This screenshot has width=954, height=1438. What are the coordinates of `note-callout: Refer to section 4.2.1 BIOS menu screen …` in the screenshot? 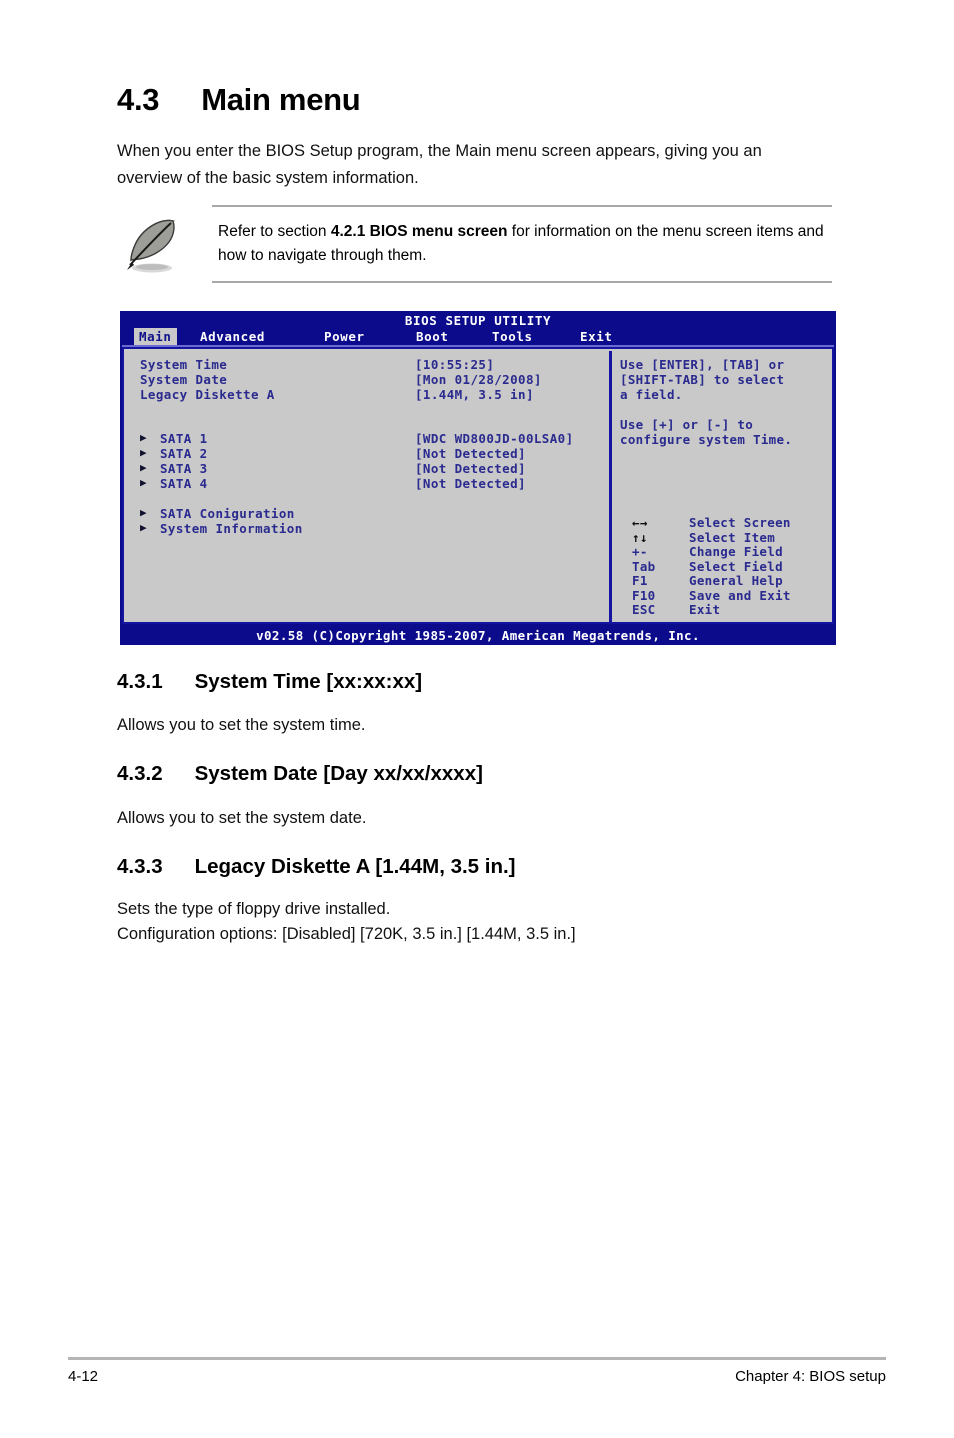 It's located at (474, 244).